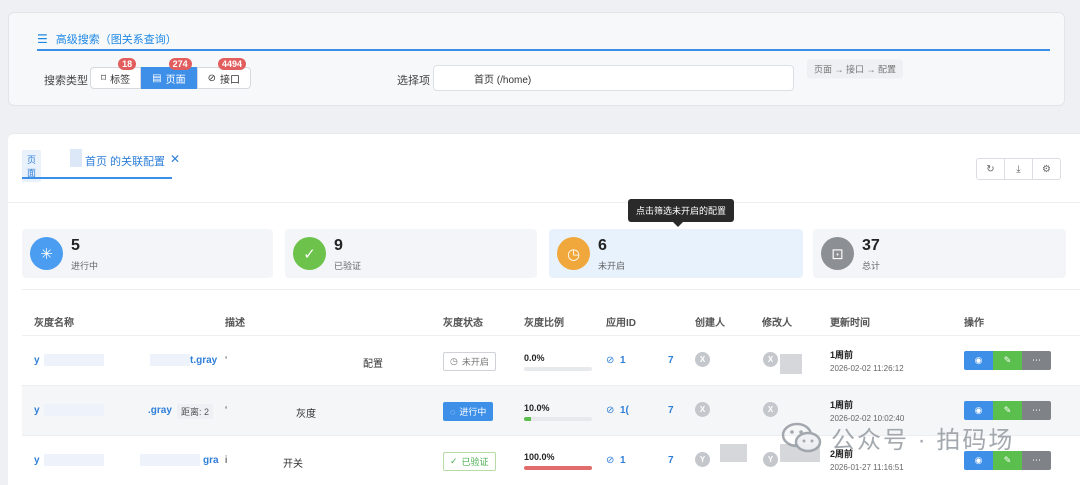 The height and width of the screenshot is (485, 1080). Describe the element at coordinates (226, 410) in the screenshot. I see `row-desc-mark: ‘` at that location.